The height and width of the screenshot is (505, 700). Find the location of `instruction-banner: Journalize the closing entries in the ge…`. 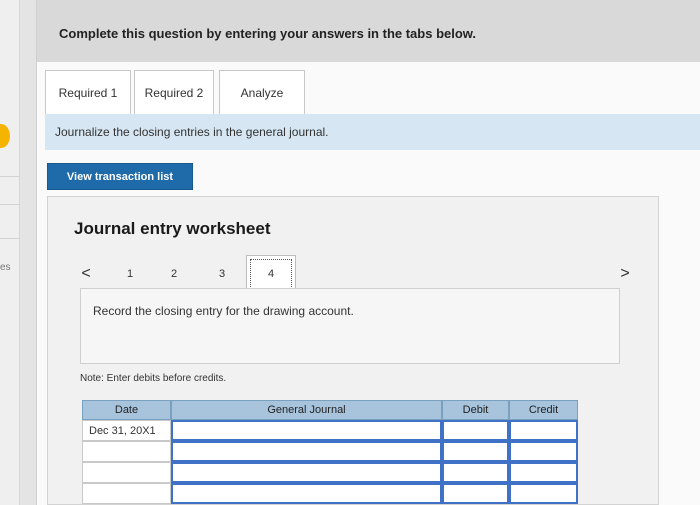

instruction-banner: Journalize the closing entries in the ge… is located at coordinates (372, 132).